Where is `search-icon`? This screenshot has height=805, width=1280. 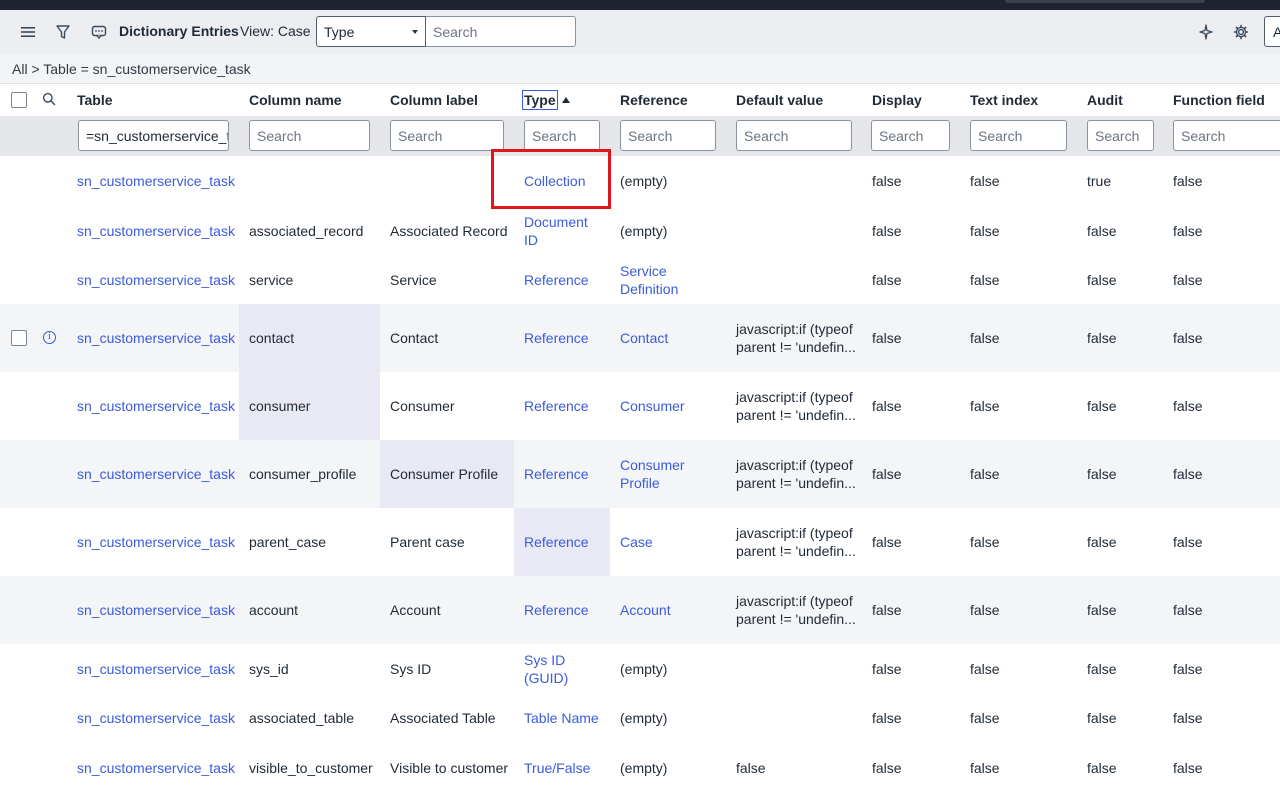 search-icon is located at coordinates (49, 100).